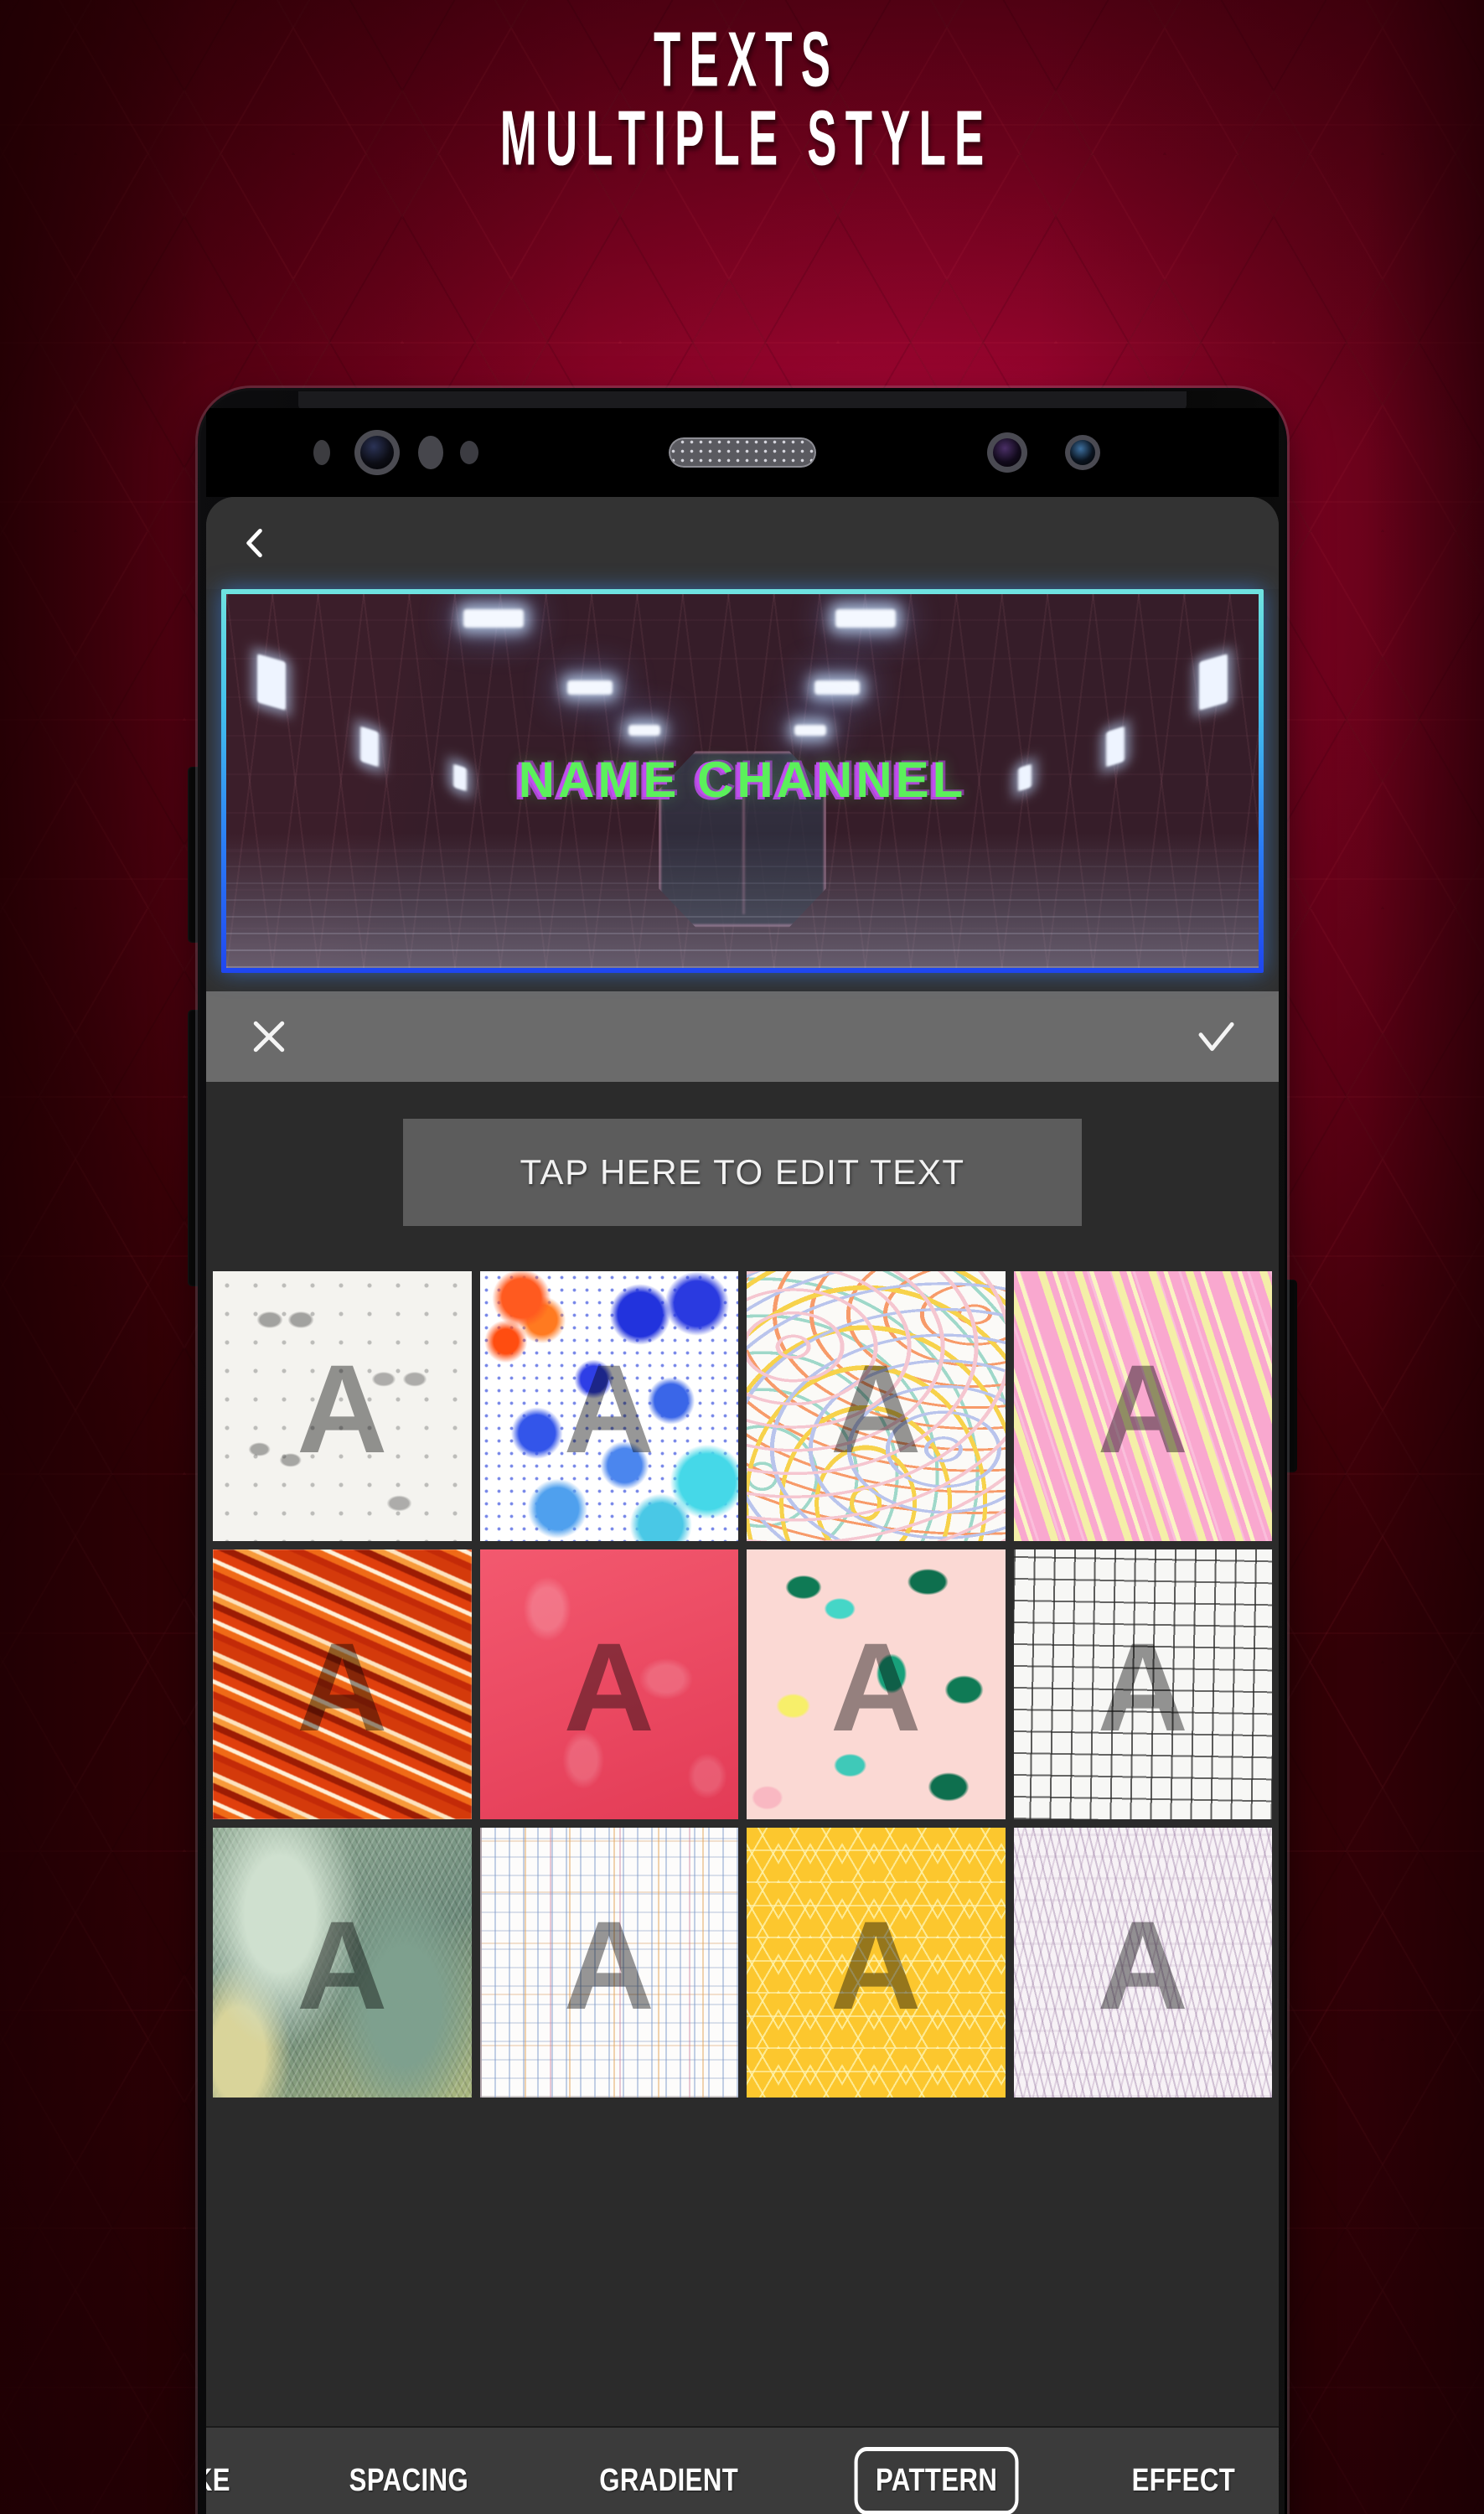 This screenshot has height=2514, width=1484. I want to click on phone-top-bezel, so click(743, 452).